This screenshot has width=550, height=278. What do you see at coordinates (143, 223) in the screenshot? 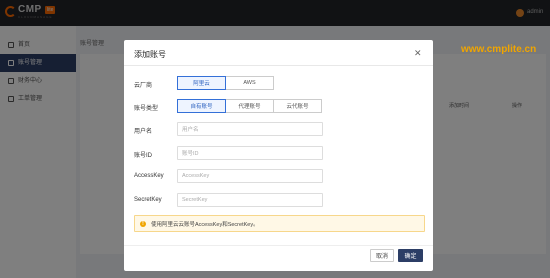
I see `info-icon: !` at bounding box center [143, 223].